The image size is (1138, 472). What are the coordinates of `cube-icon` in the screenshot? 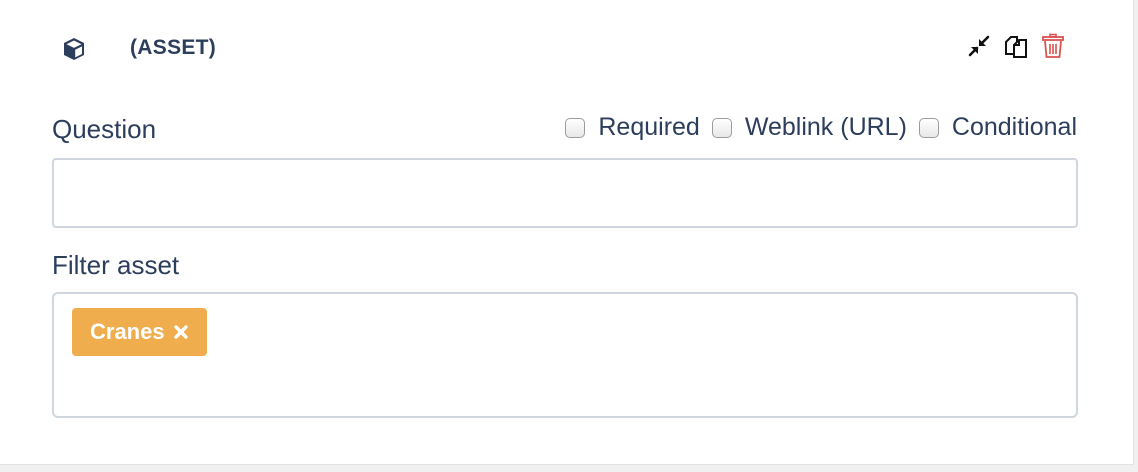 It's located at (74, 49).